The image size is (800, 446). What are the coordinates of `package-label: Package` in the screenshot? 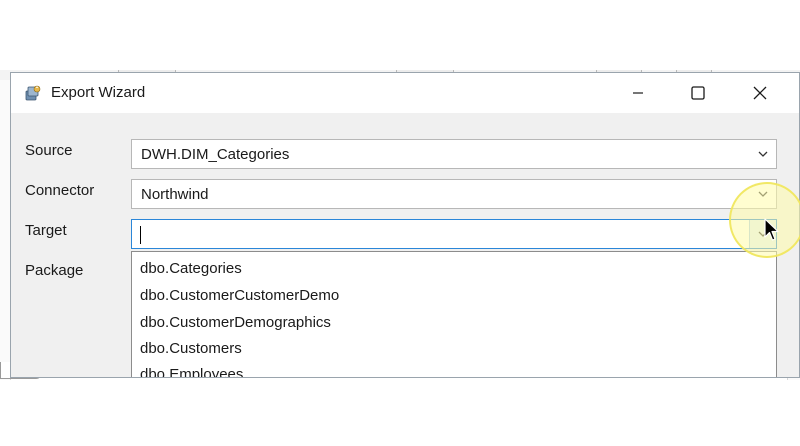 It's located at (54, 270).